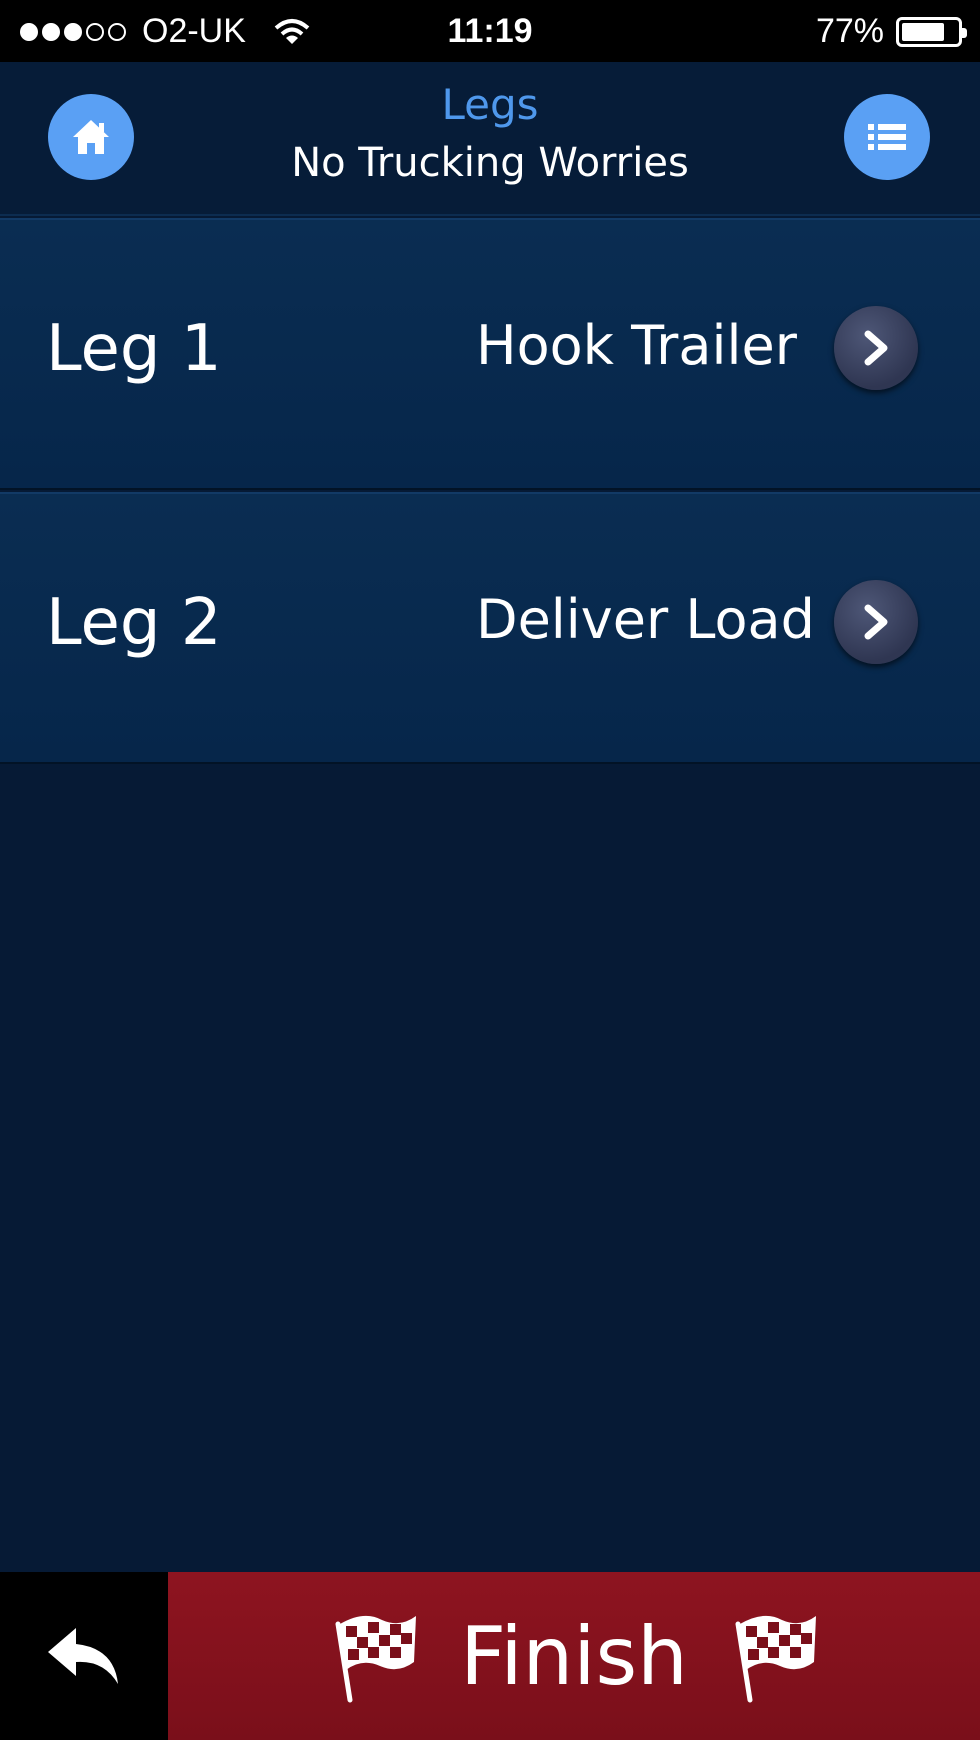 The image size is (980, 1740). I want to click on finish-button: Finish, so click(574, 1656).